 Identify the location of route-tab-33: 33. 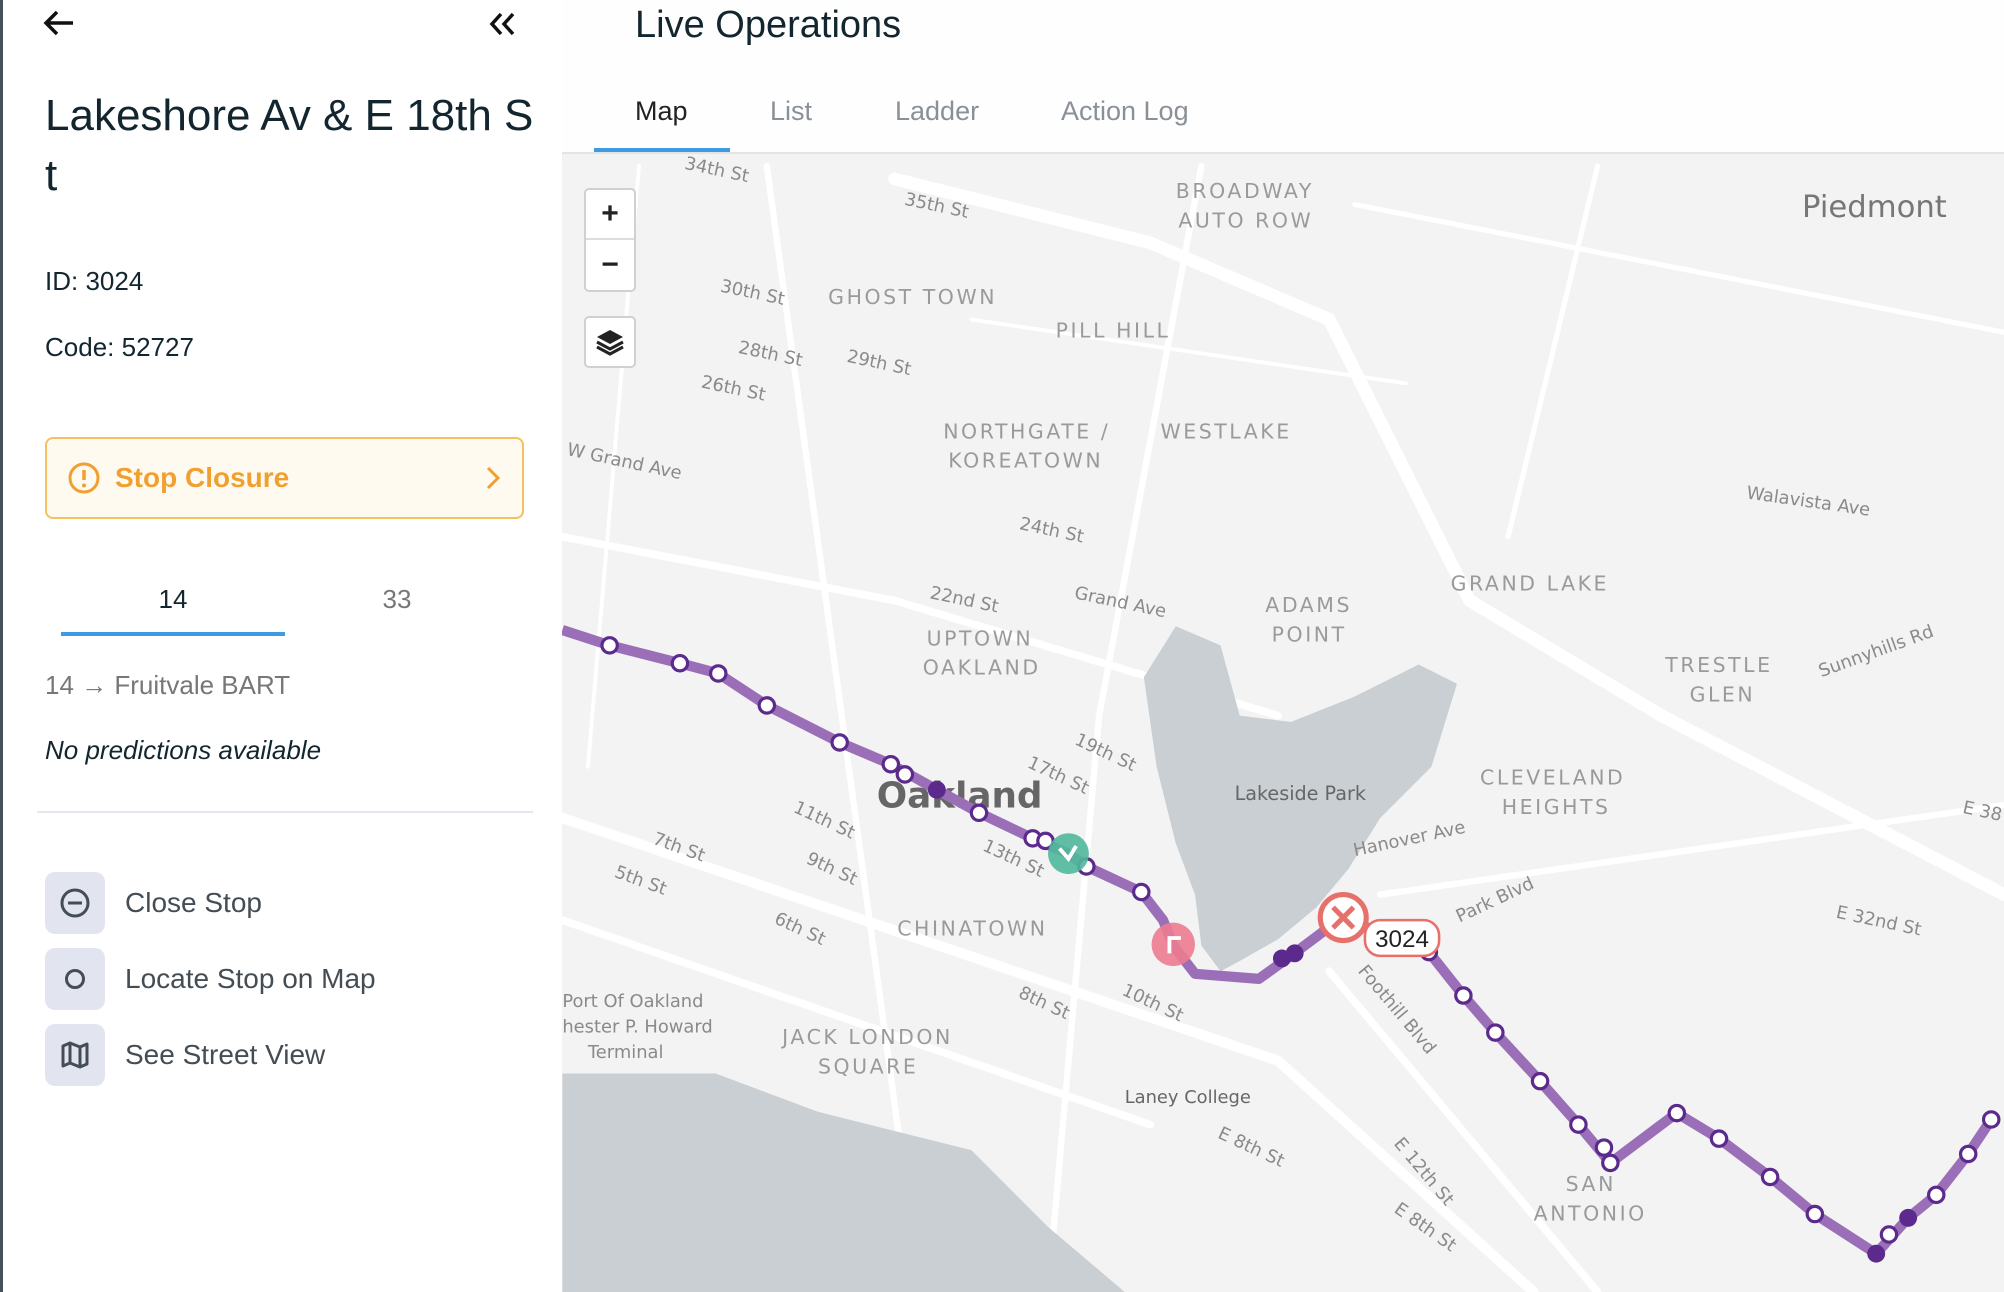
(397, 599).